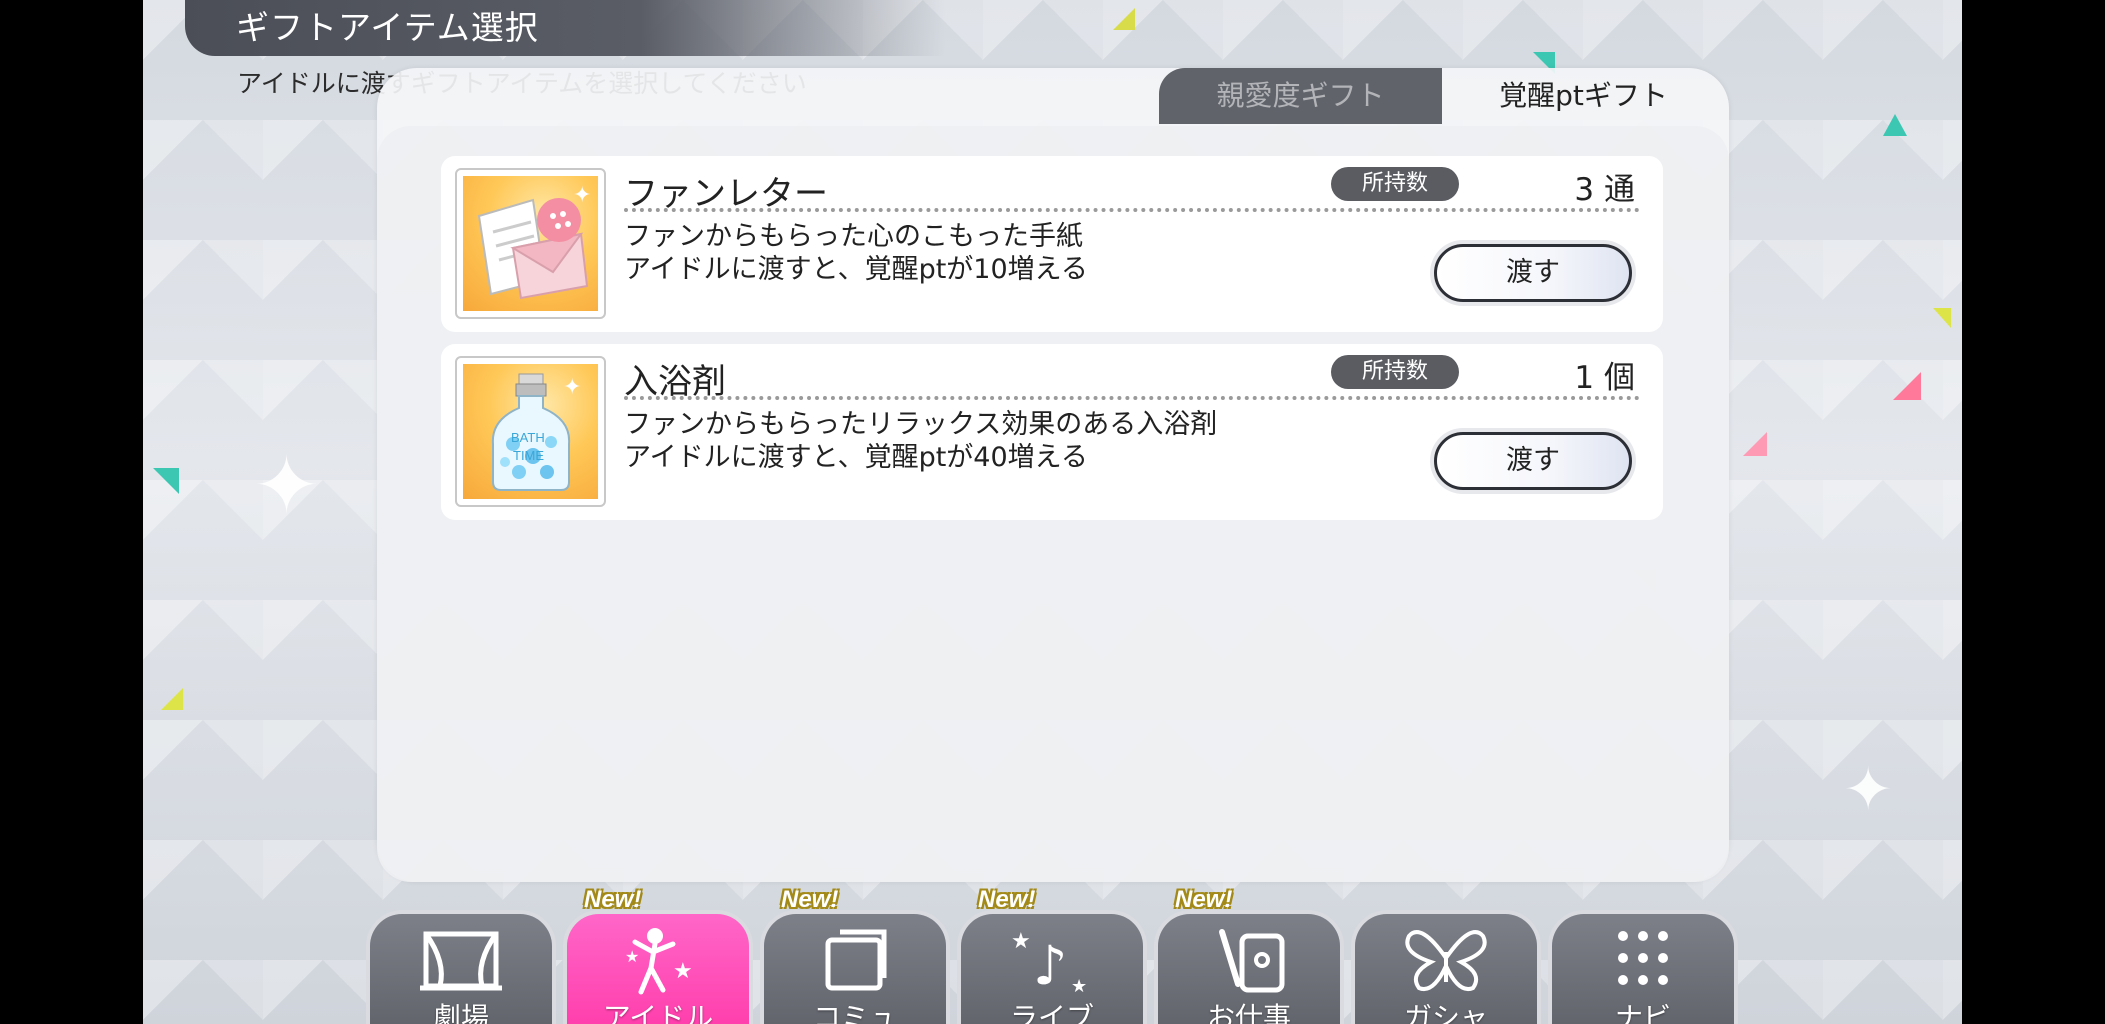 Image resolution: width=2105 pixels, height=1024 pixels. I want to click on owned-count: 1 個, so click(1604, 378).